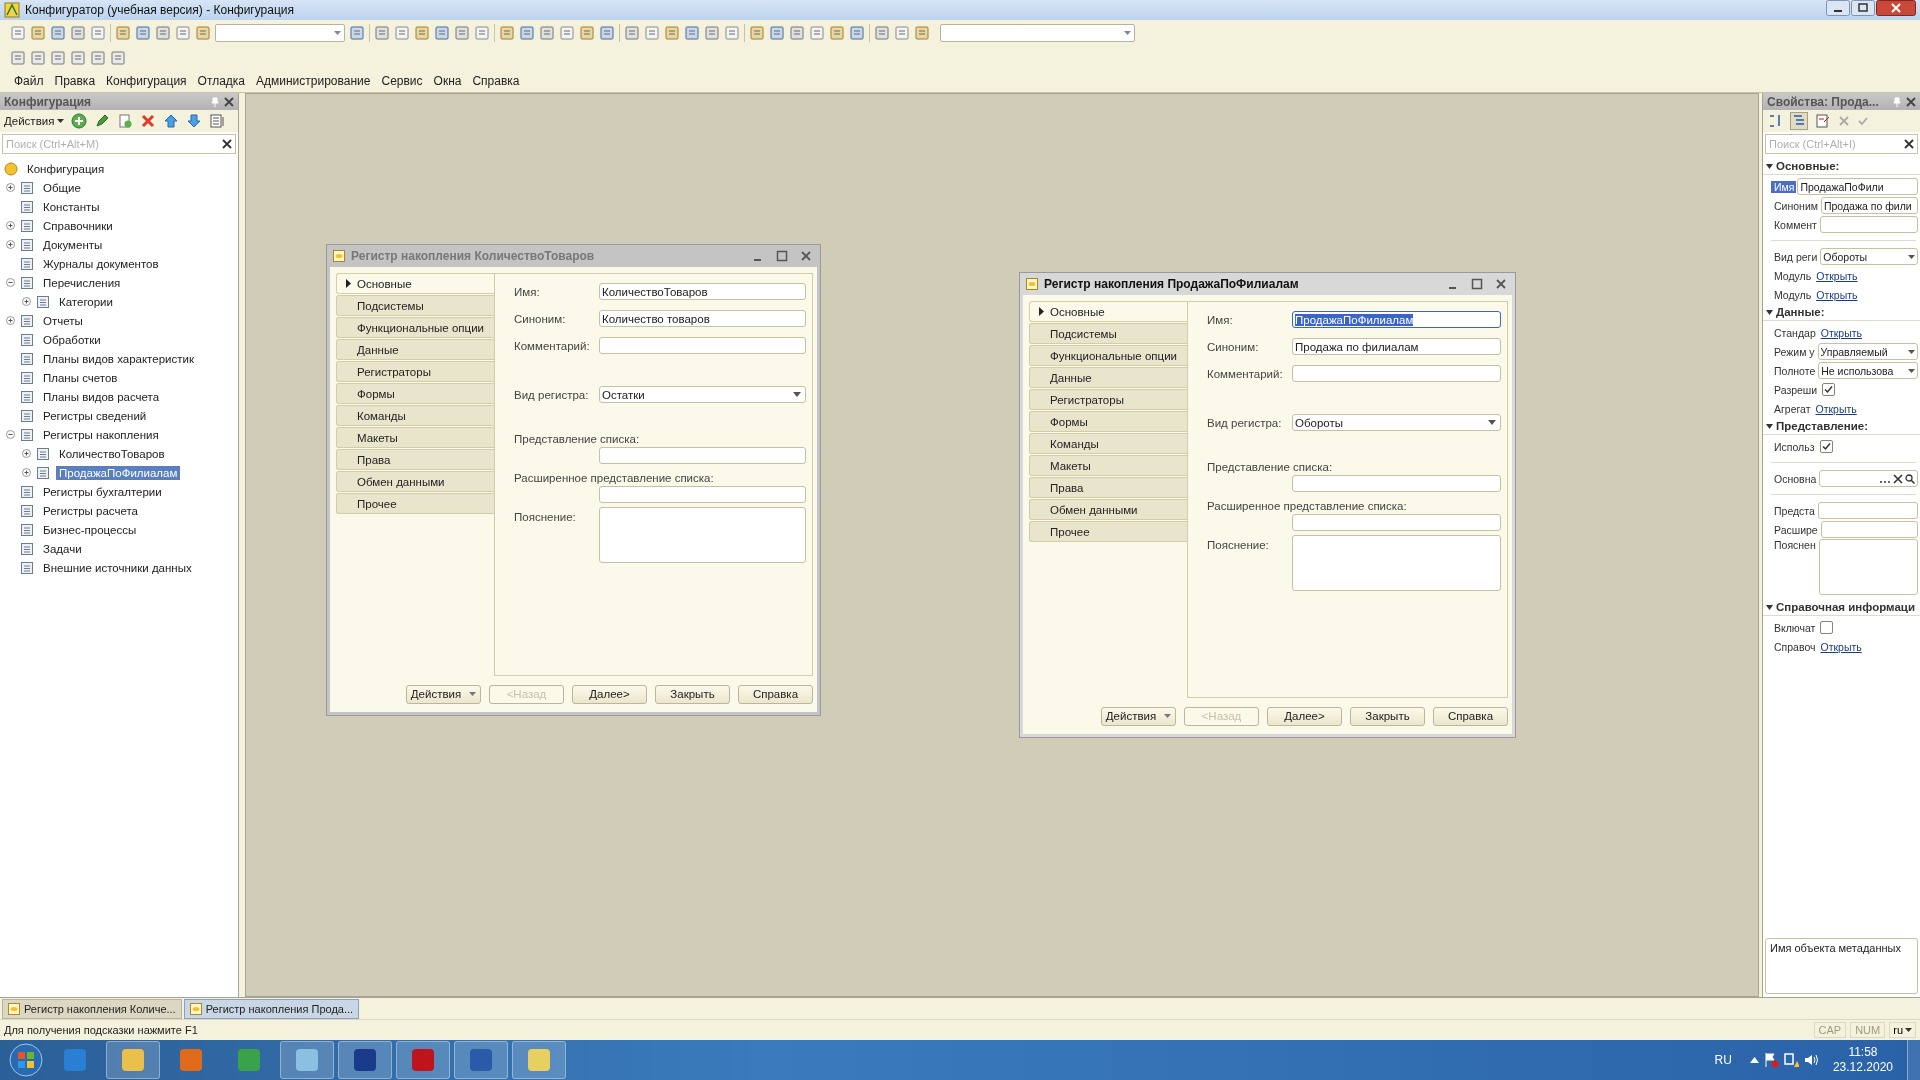 Image resolution: width=1920 pixels, height=1080 pixels. Describe the element at coordinates (1769, 426) in the screenshot. I see `collapse-triangle-icon` at that location.